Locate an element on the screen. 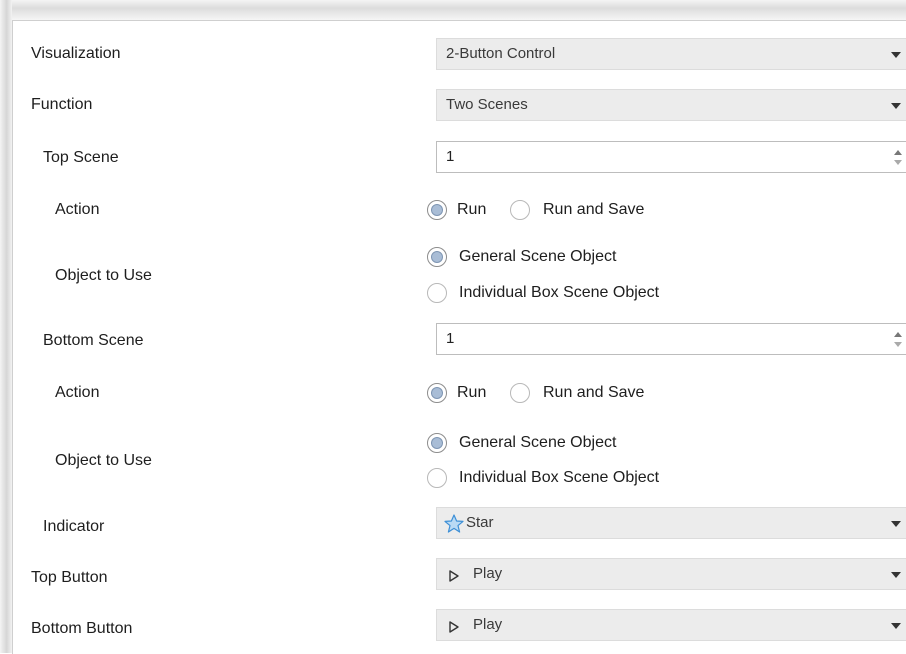  bottom-scene-spinner: 1 is located at coordinates (671, 339).